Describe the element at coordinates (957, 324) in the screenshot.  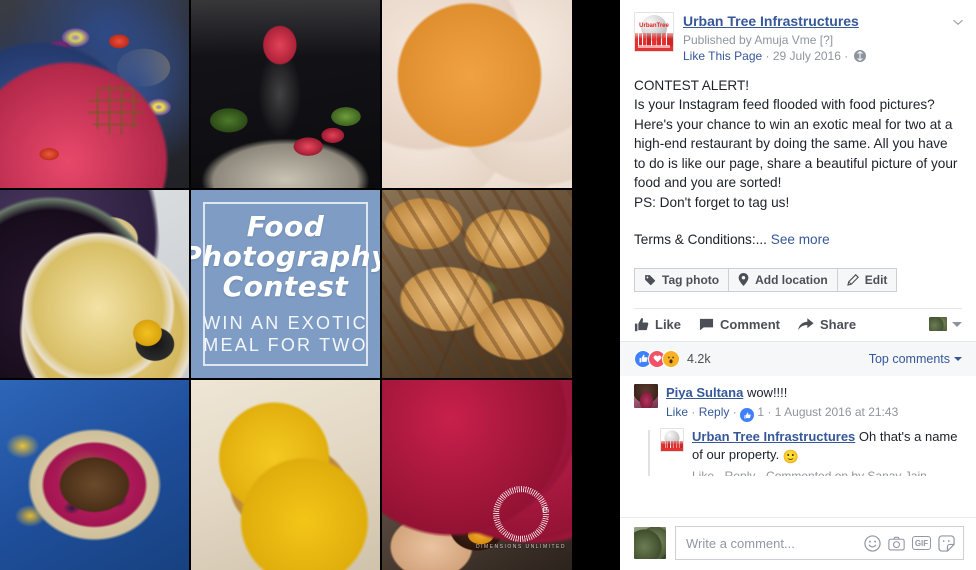
I see `caret-down-icon` at that location.